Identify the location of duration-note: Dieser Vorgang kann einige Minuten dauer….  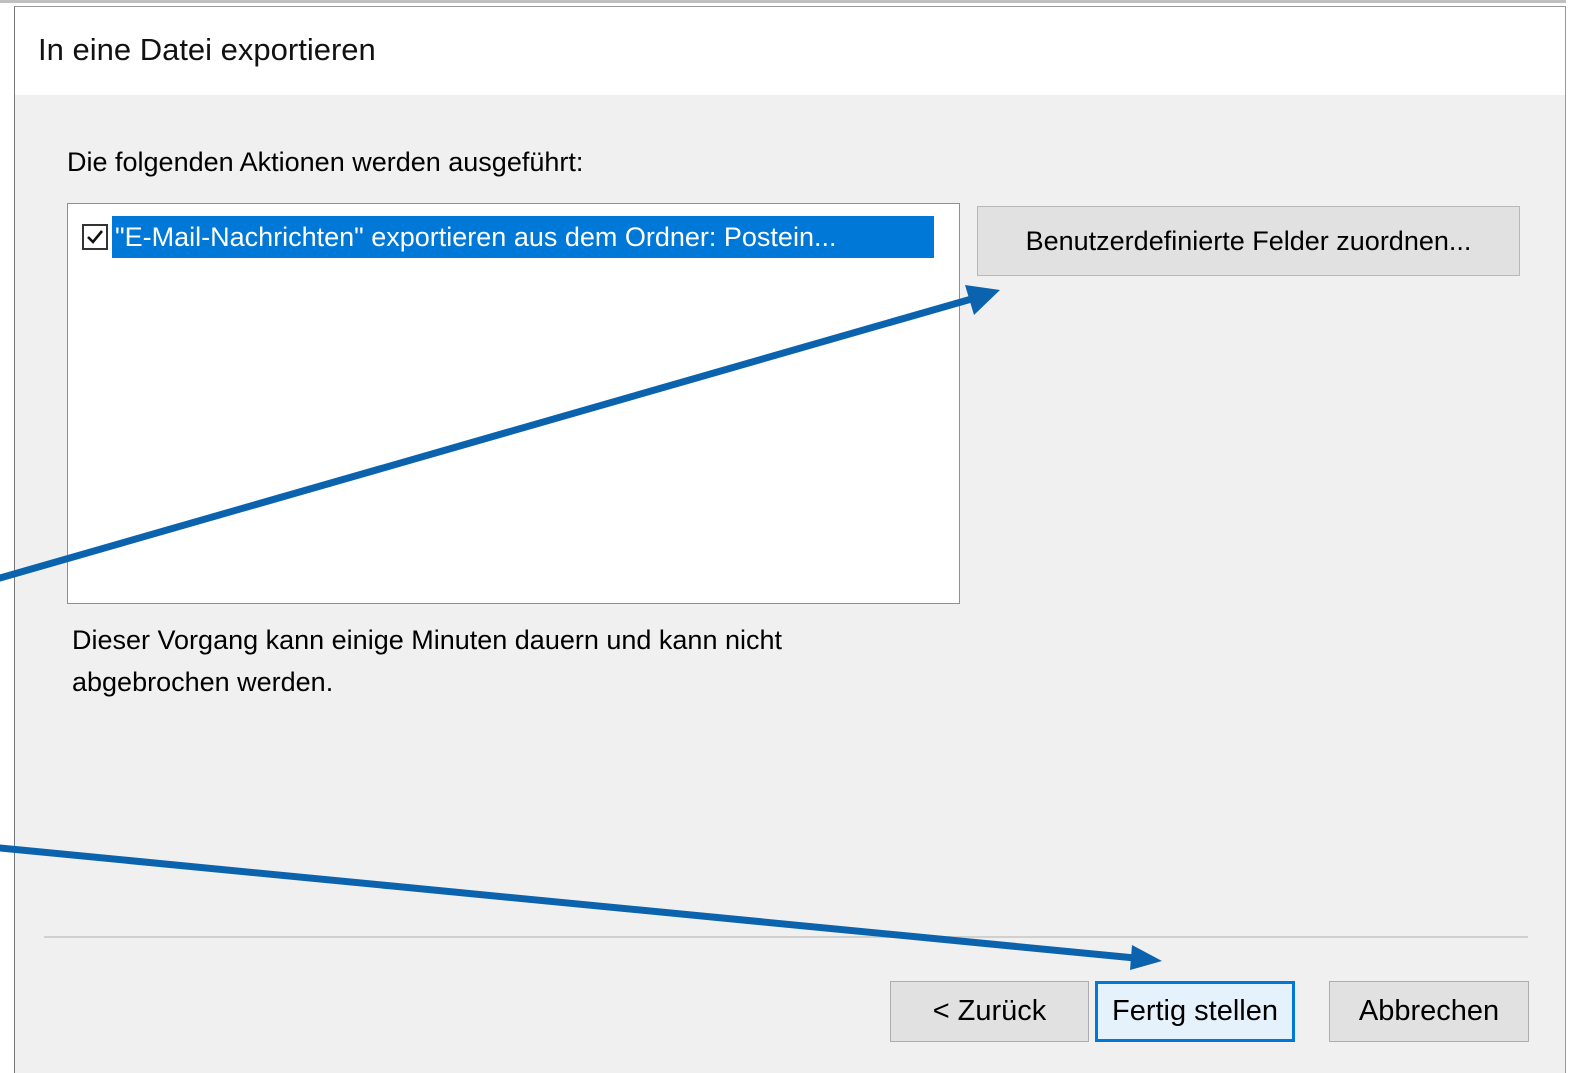
(522, 661).